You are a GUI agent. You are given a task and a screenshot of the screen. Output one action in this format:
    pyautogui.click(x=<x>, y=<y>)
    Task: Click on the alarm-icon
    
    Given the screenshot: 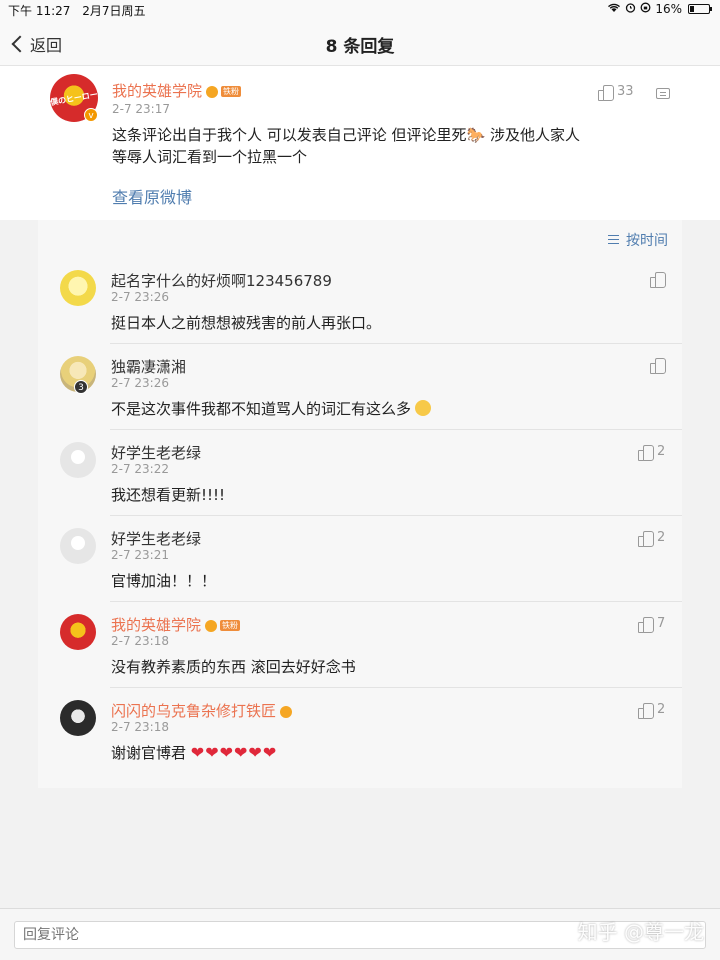 What is the action you would take?
    pyautogui.click(x=630, y=9)
    